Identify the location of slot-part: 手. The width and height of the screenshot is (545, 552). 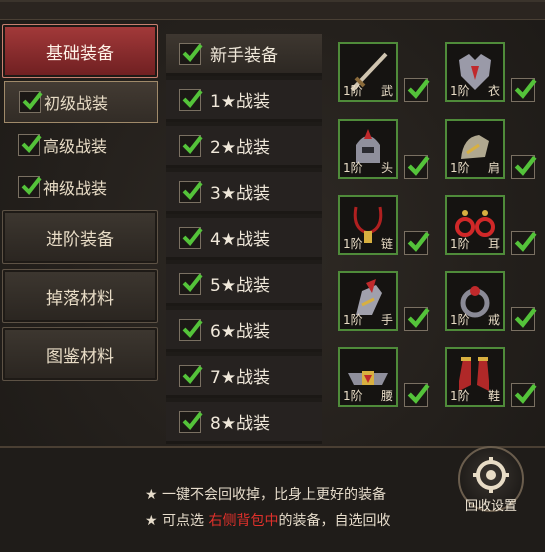
(386, 320).